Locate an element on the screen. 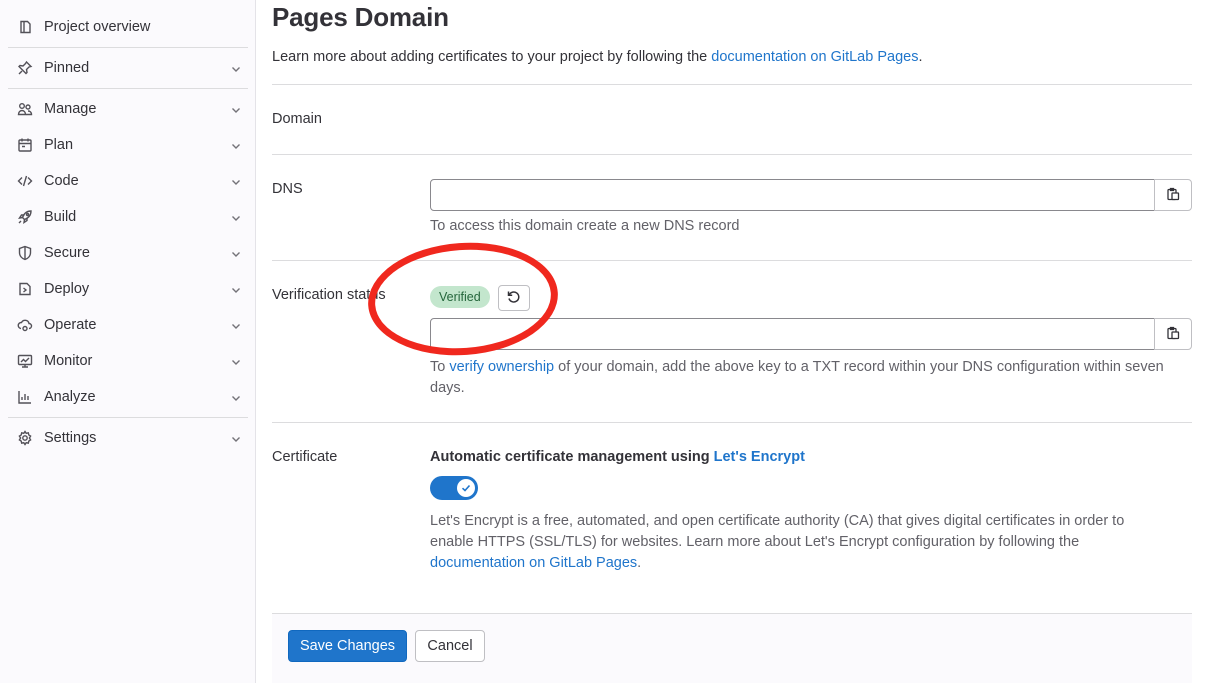 This screenshot has height=683, width=1213. sidebar-item-secure: Secure is located at coordinates (128, 253).